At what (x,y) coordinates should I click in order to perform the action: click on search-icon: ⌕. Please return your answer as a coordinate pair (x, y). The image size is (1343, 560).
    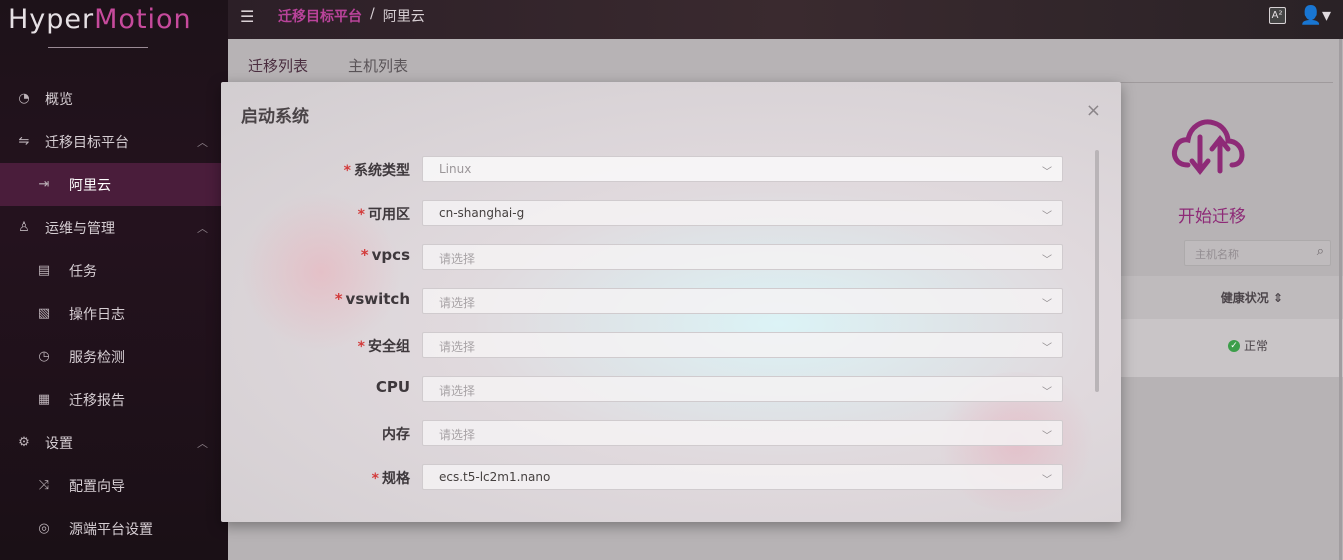
    Looking at the image, I should click on (1320, 251).